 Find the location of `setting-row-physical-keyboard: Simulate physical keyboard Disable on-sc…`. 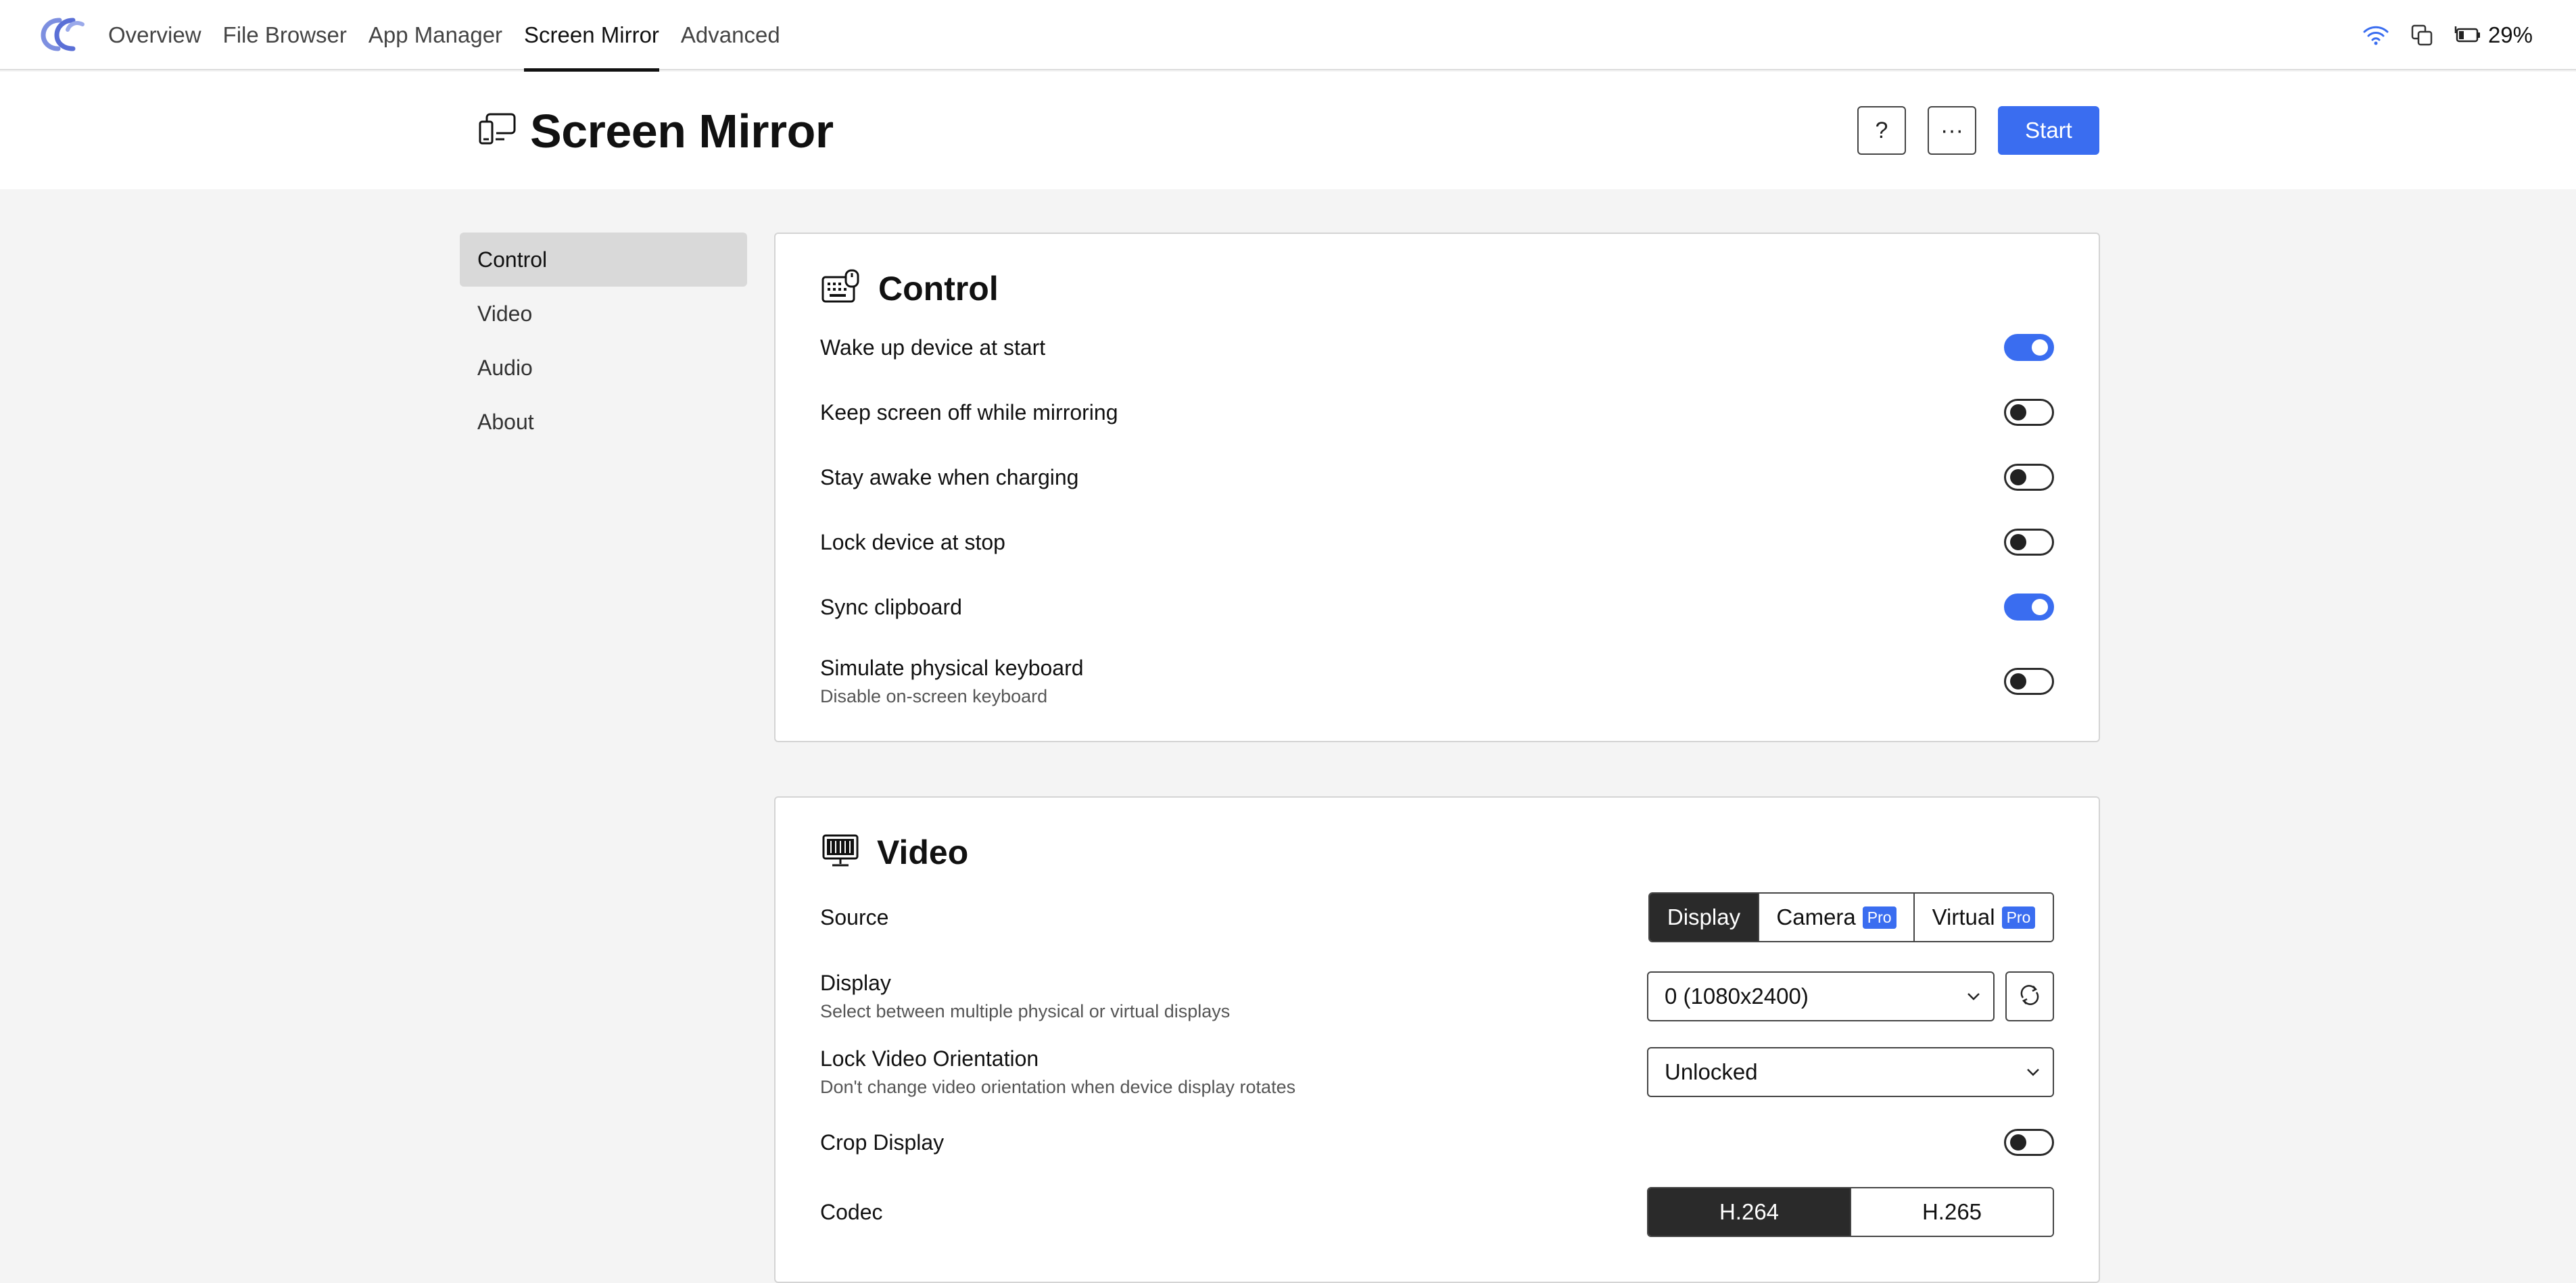

setting-row-physical-keyboard: Simulate physical keyboard Disable on-sc… is located at coordinates (1437, 681).